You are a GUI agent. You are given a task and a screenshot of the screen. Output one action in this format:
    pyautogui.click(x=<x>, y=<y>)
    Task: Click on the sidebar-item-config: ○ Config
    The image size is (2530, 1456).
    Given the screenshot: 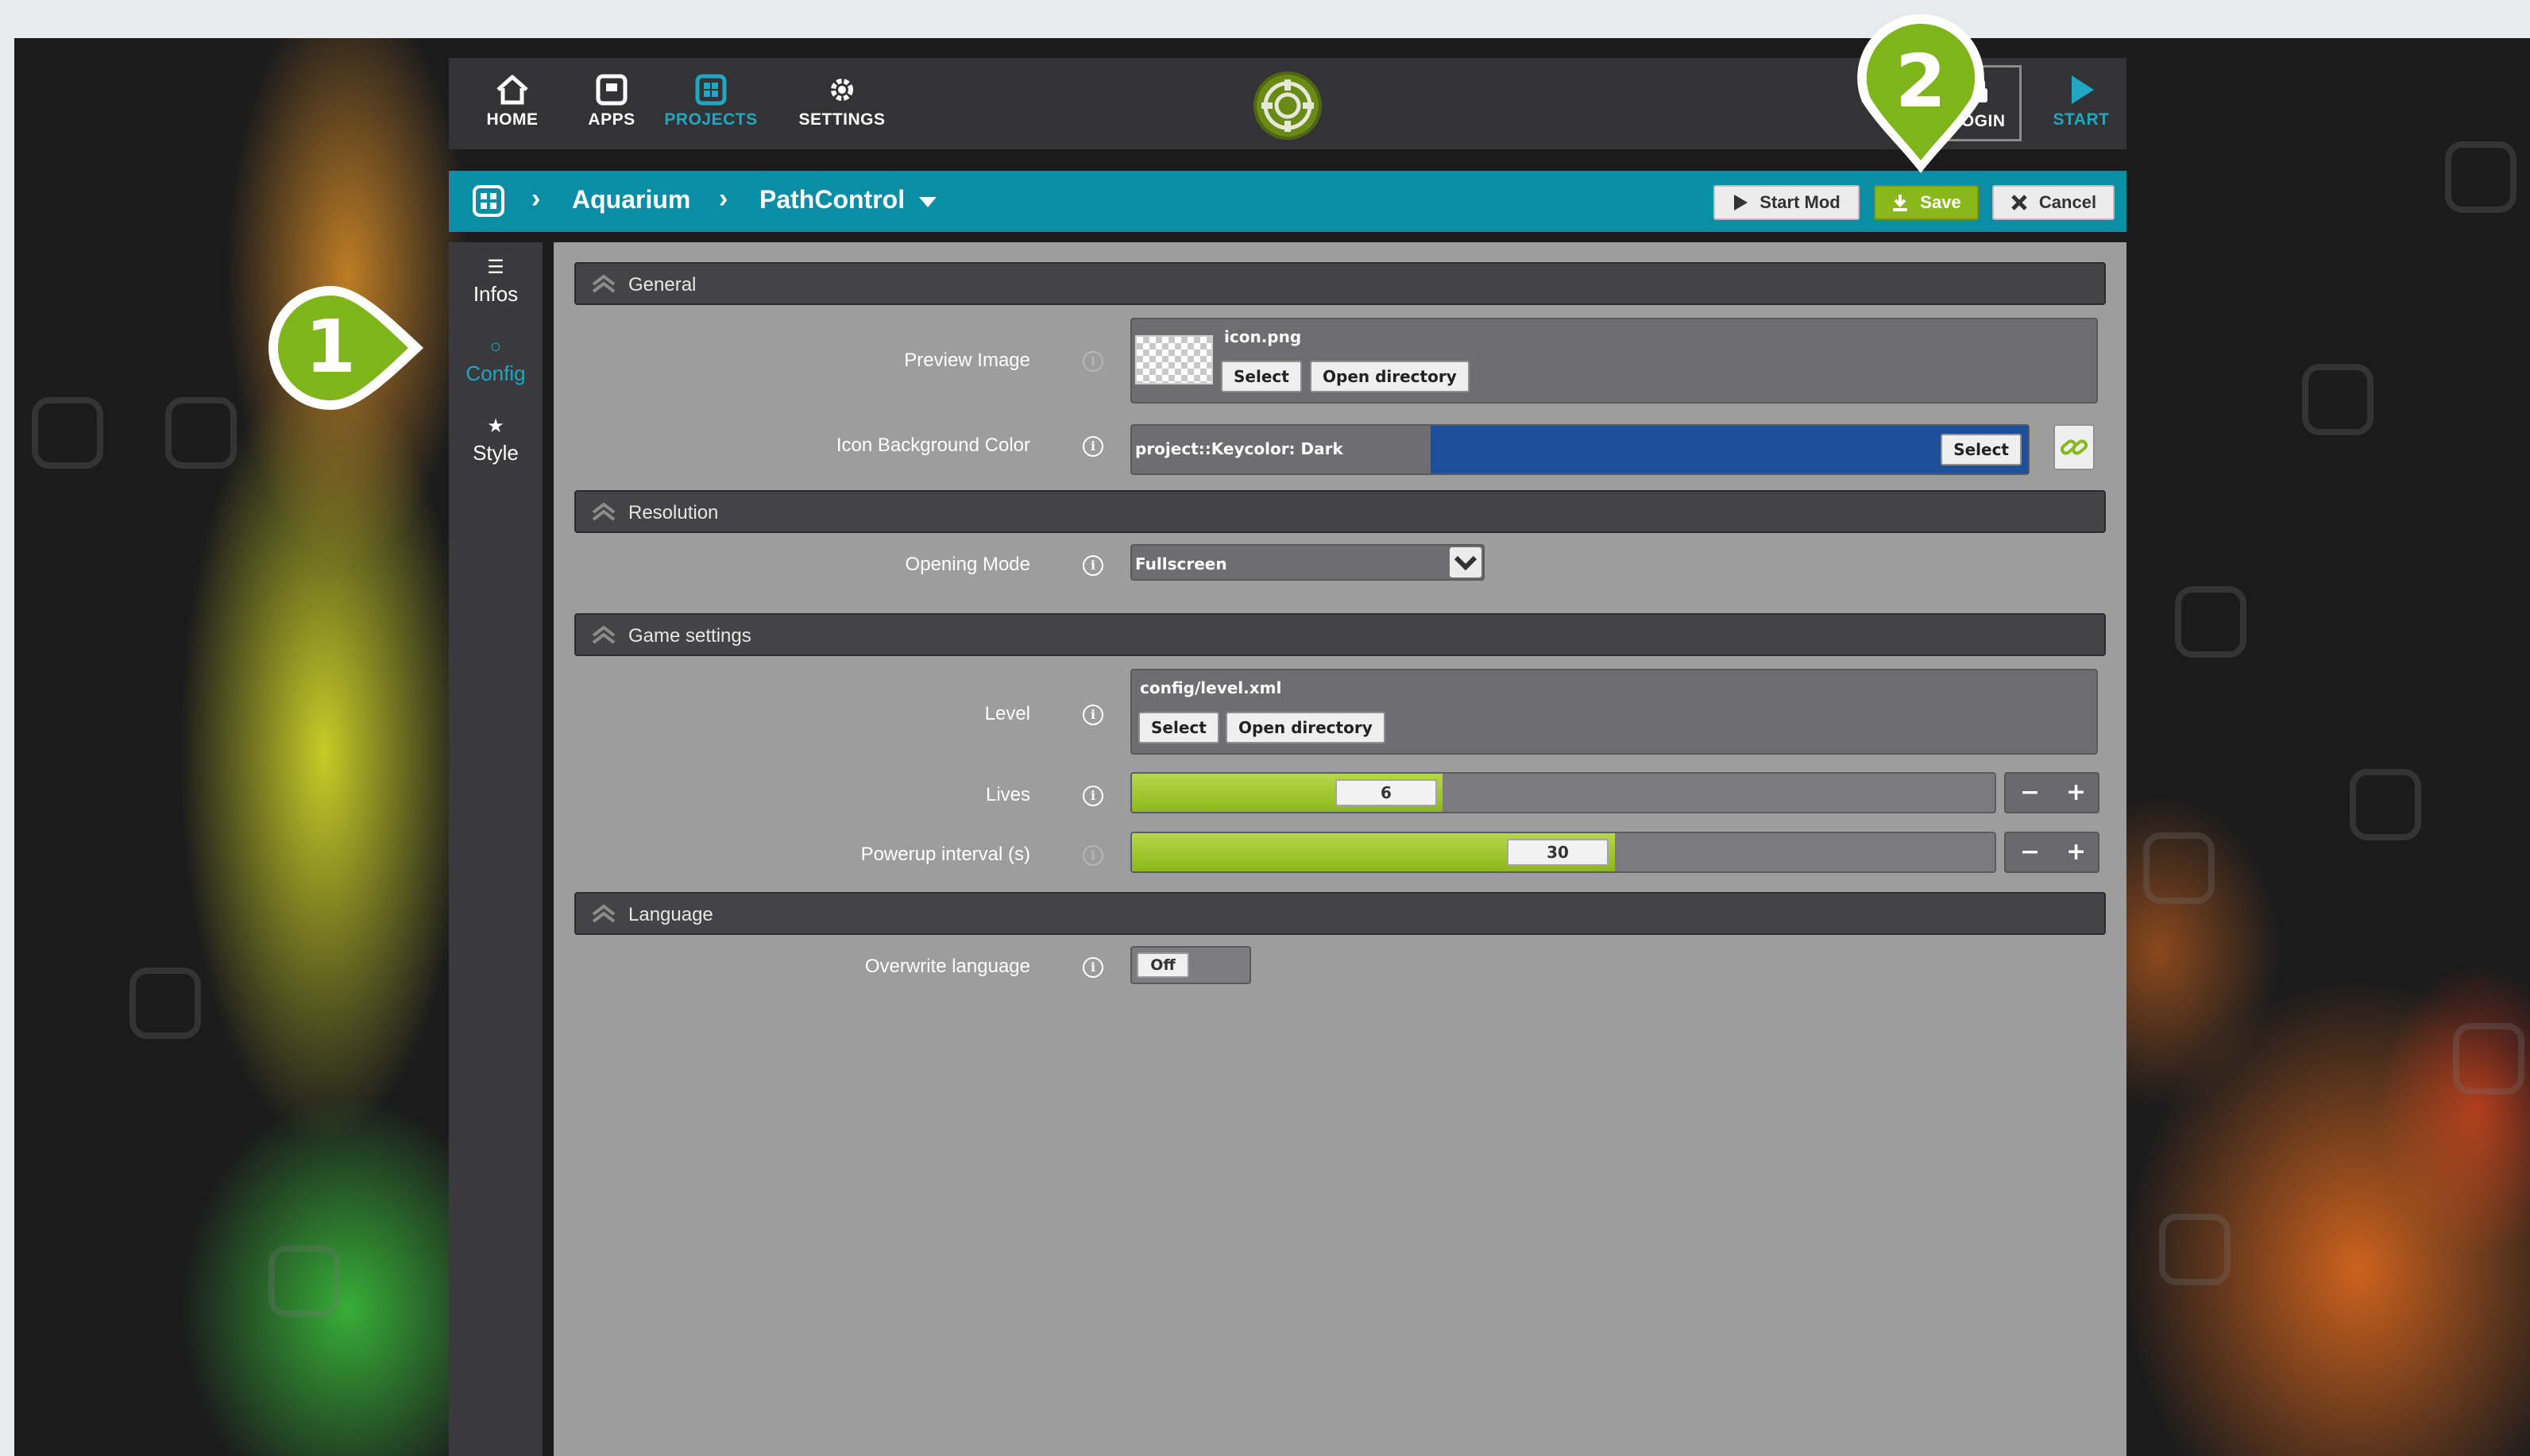 What is the action you would take?
    pyautogui.click(x=496, y=362)
    